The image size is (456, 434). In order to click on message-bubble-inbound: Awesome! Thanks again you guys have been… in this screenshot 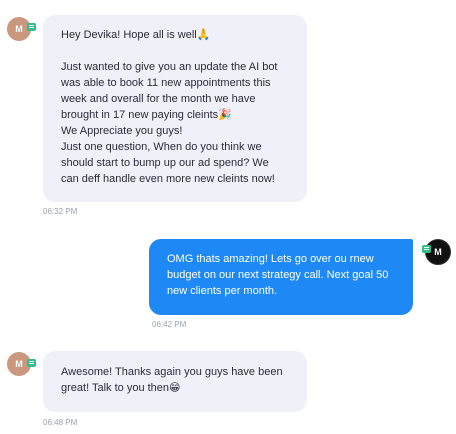, I will do `click(175, 381)`.